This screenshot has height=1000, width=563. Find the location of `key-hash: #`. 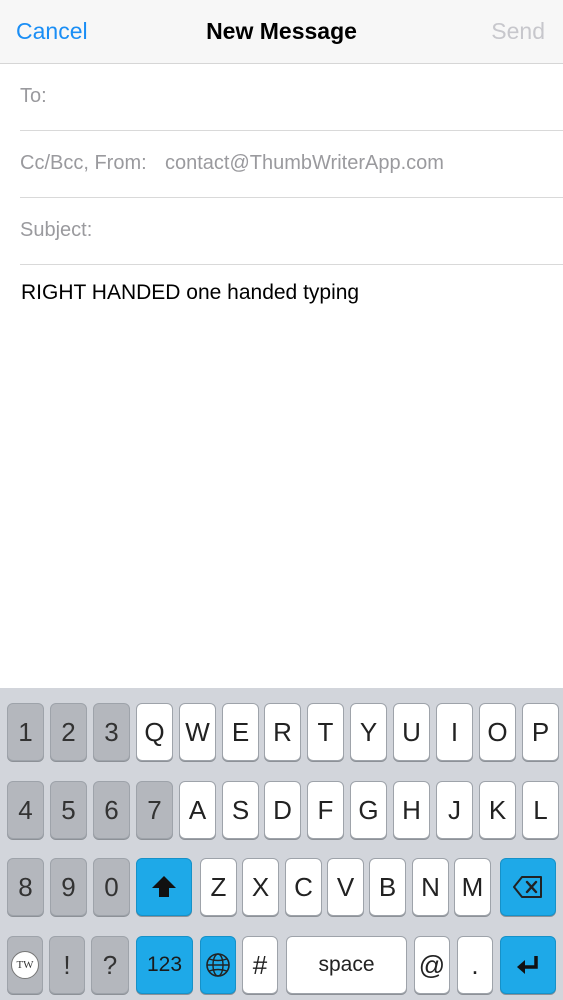

key-hash: # is located at coordinates (260, 965).